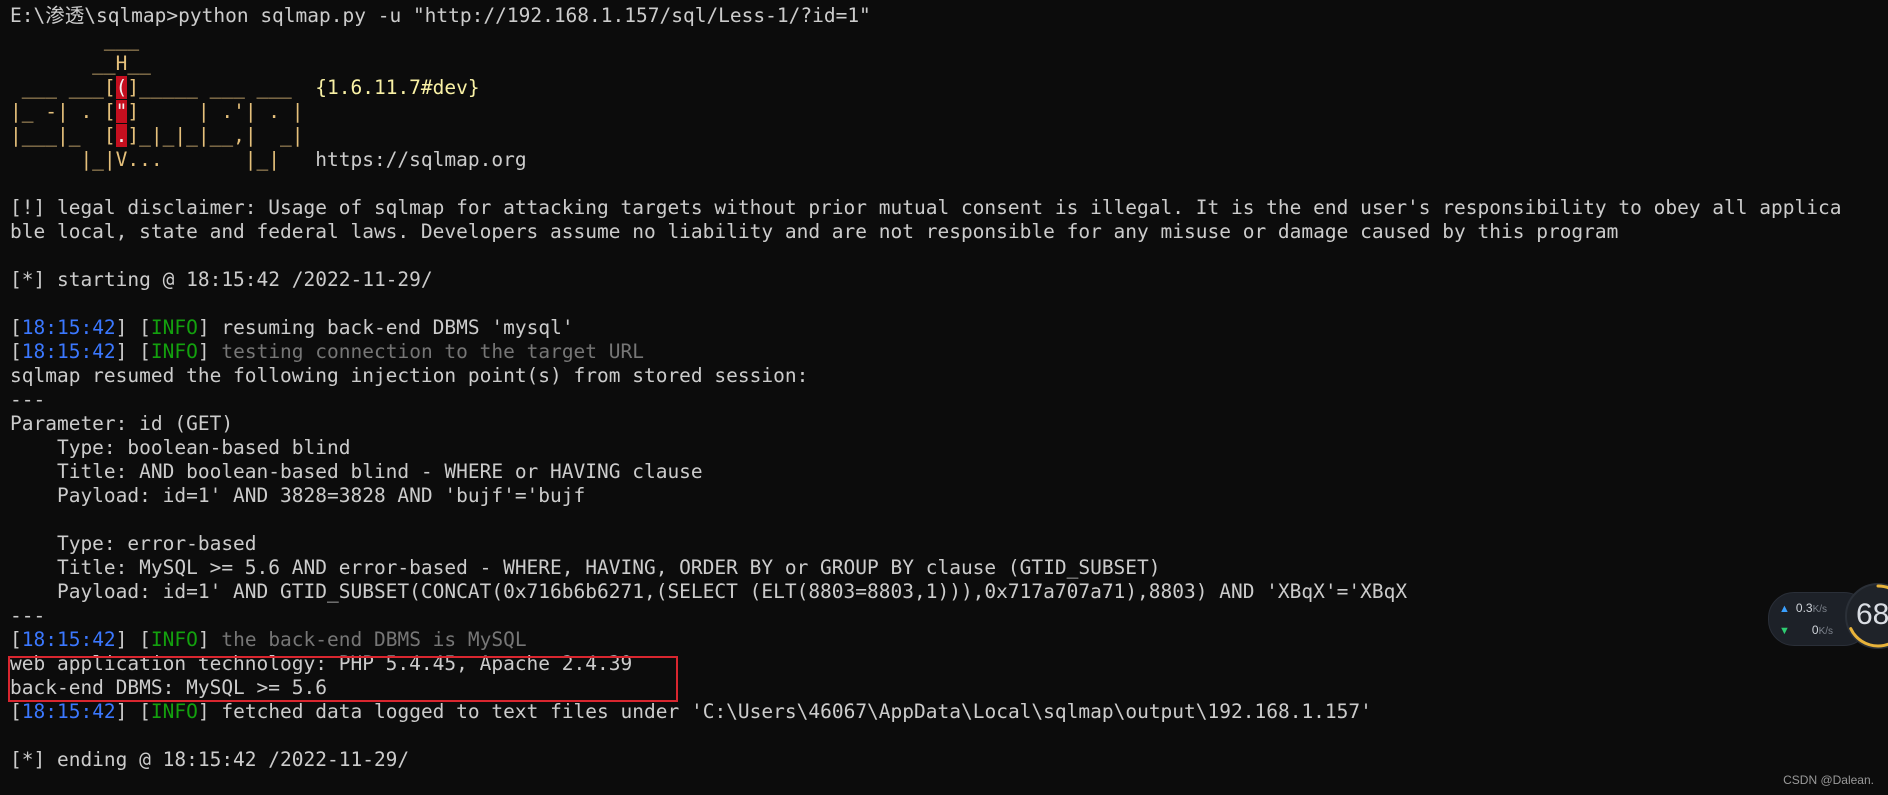  I want to click on banner-red-glyph: ., so click(121, 135).